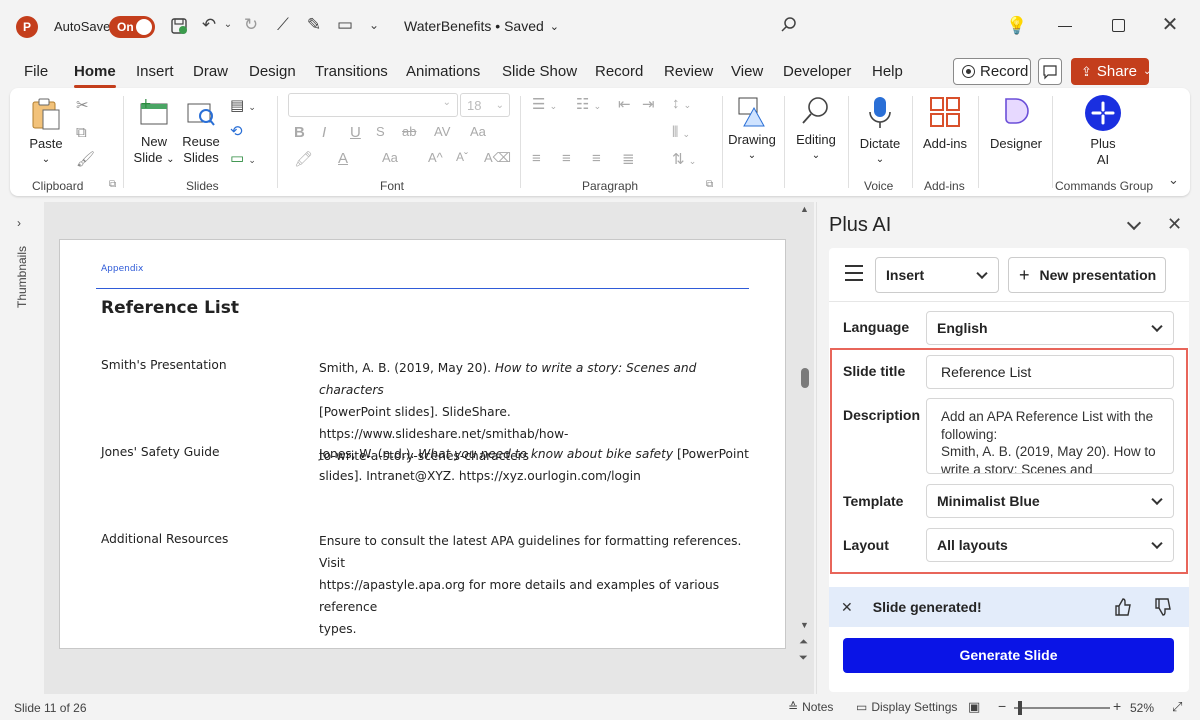 This screenshot has height=720, width=1200. What do you see at coordinates (85, 159) in the screenshot?
I see `format-painter-icon: 🖌` at bounding box center [85, 159].